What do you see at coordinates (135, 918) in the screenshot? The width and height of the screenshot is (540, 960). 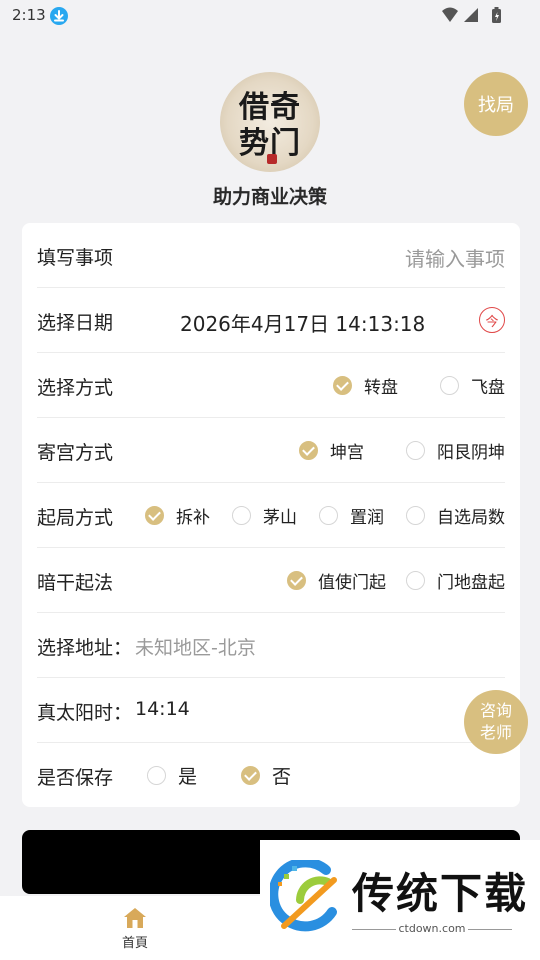 I see `home-icon` at bounding box center [135, 918].